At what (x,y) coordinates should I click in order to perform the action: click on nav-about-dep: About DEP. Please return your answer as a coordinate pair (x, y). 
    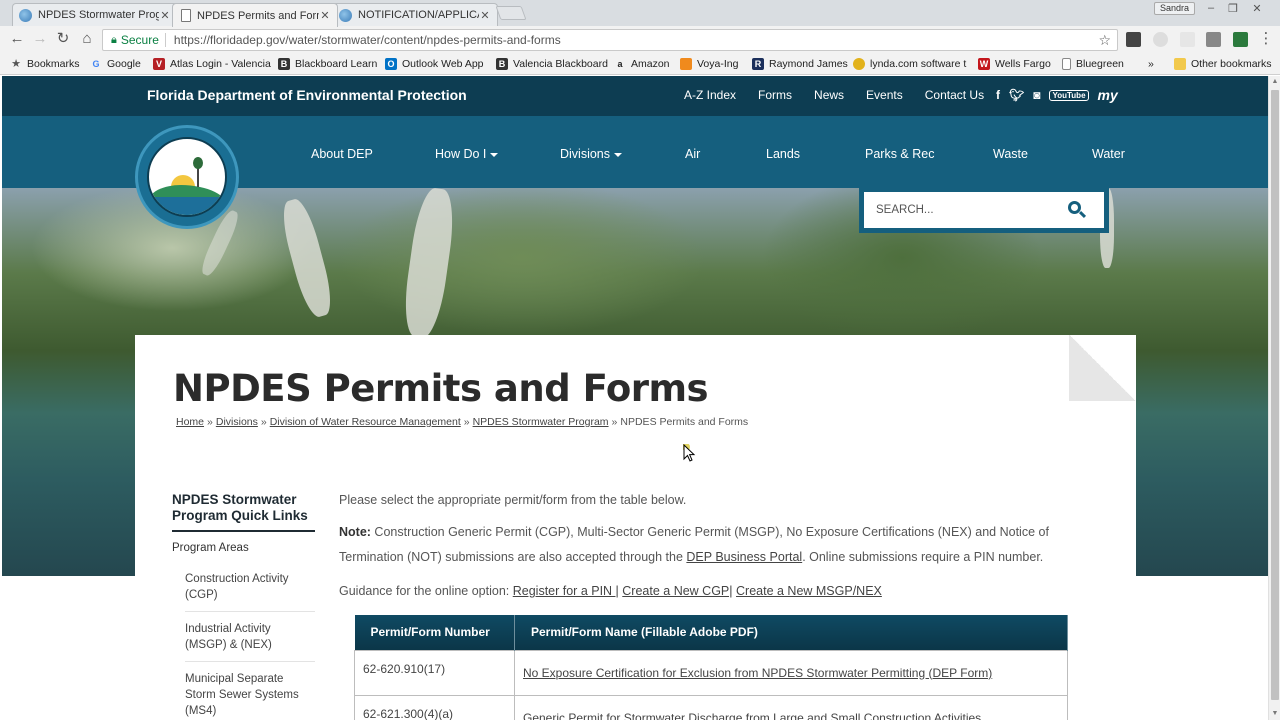
    Looking at the image, I should click on (342, 154).